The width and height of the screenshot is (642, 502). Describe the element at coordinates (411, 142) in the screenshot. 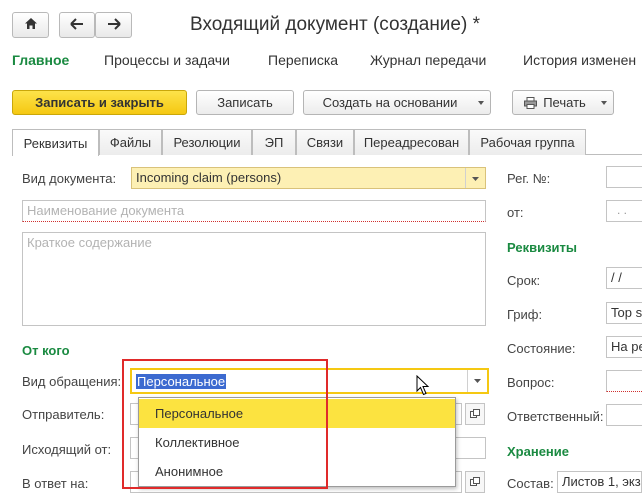

I see `tab-redirected: Переадресован` at that location.